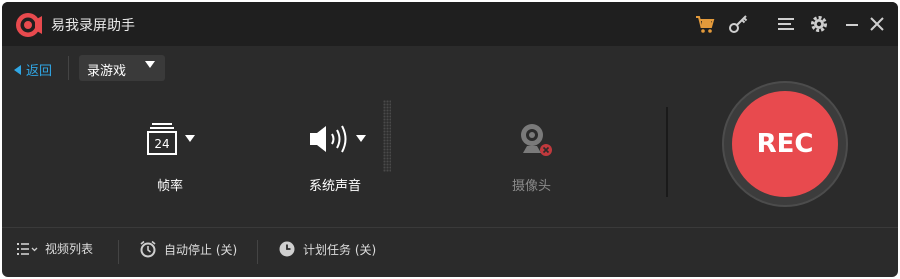  What do you see at coordinates (68, 68) in the screenshot?
I see `nav-divider` at bounding box center [68, 68].